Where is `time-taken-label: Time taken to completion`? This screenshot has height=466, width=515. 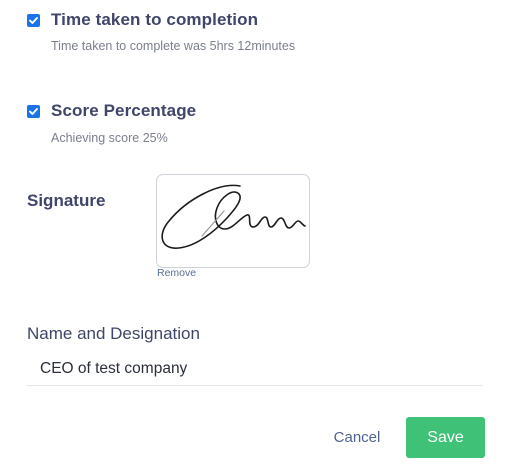
time-taken-label: Time taken to completion is located at coordinates (155, 19).